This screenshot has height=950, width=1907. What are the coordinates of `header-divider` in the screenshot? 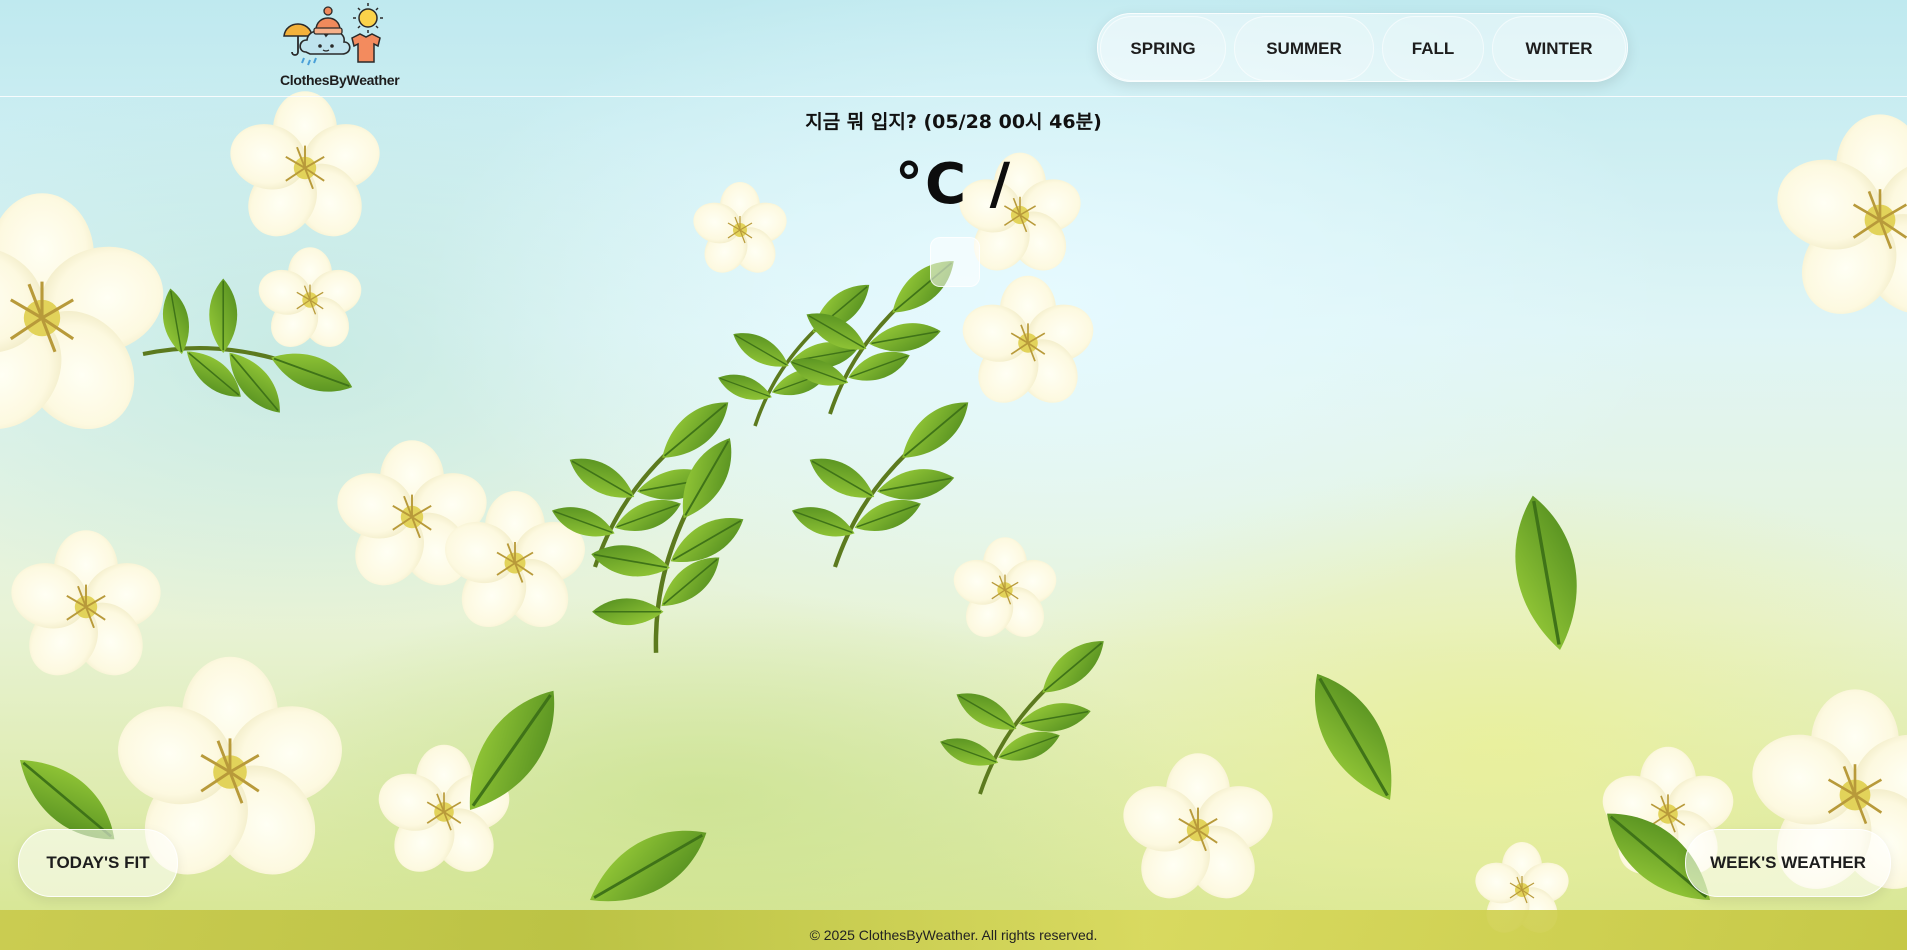 It's located at (953, 96).